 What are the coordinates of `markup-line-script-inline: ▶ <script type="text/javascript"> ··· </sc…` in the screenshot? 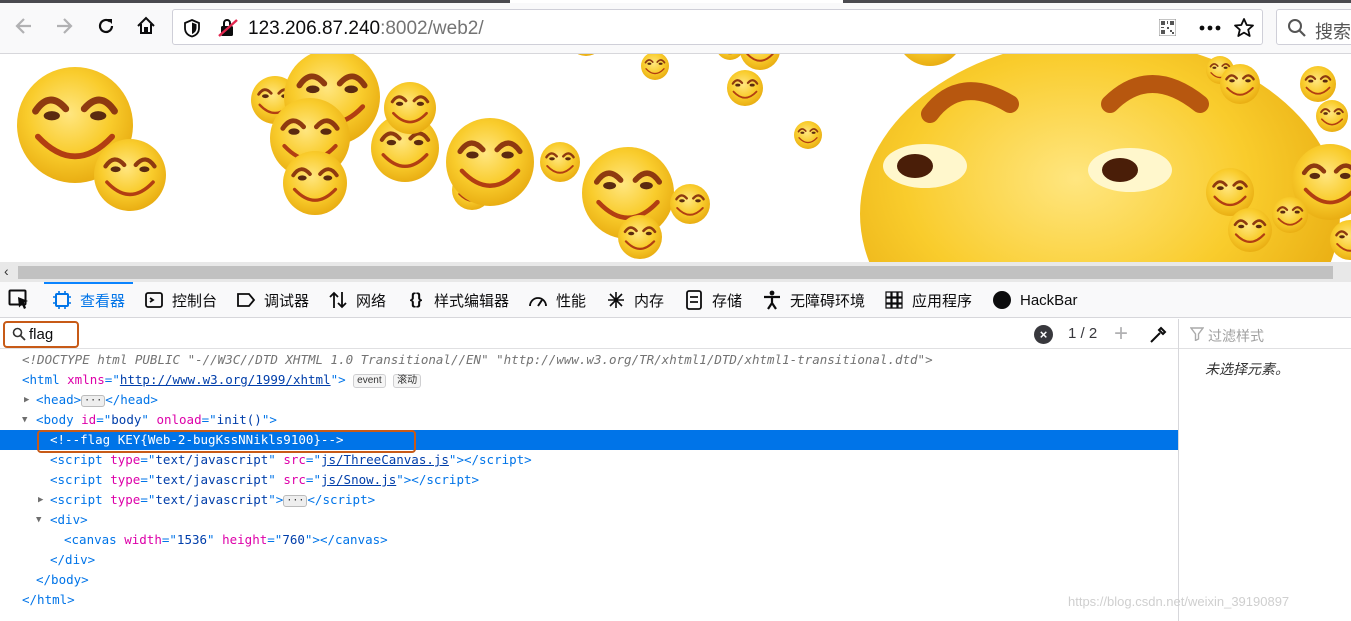 It's located at (589, 500).